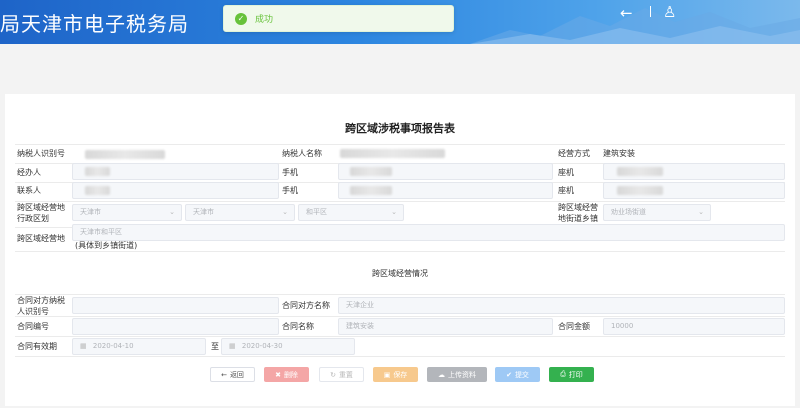 The height and width of the screenshot is (408, 800). I want to click on street-label: 跨区域经营 地街道乡镇, so click(578, 213).